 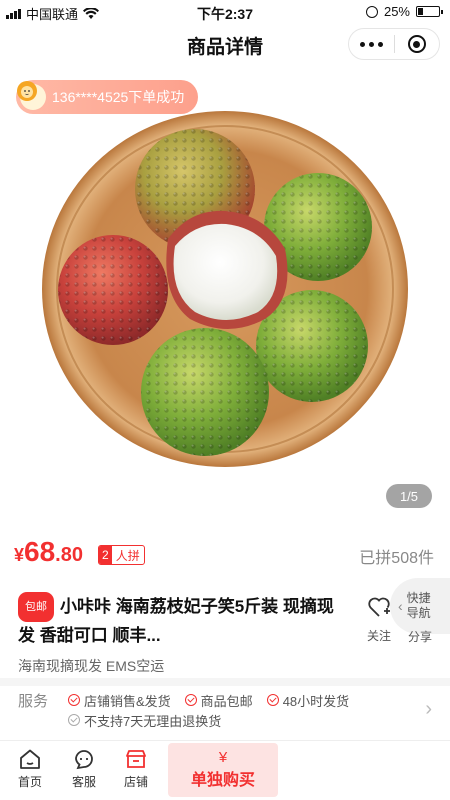 I want to click on battery-percent: 25%, so click(x=396, y=11).